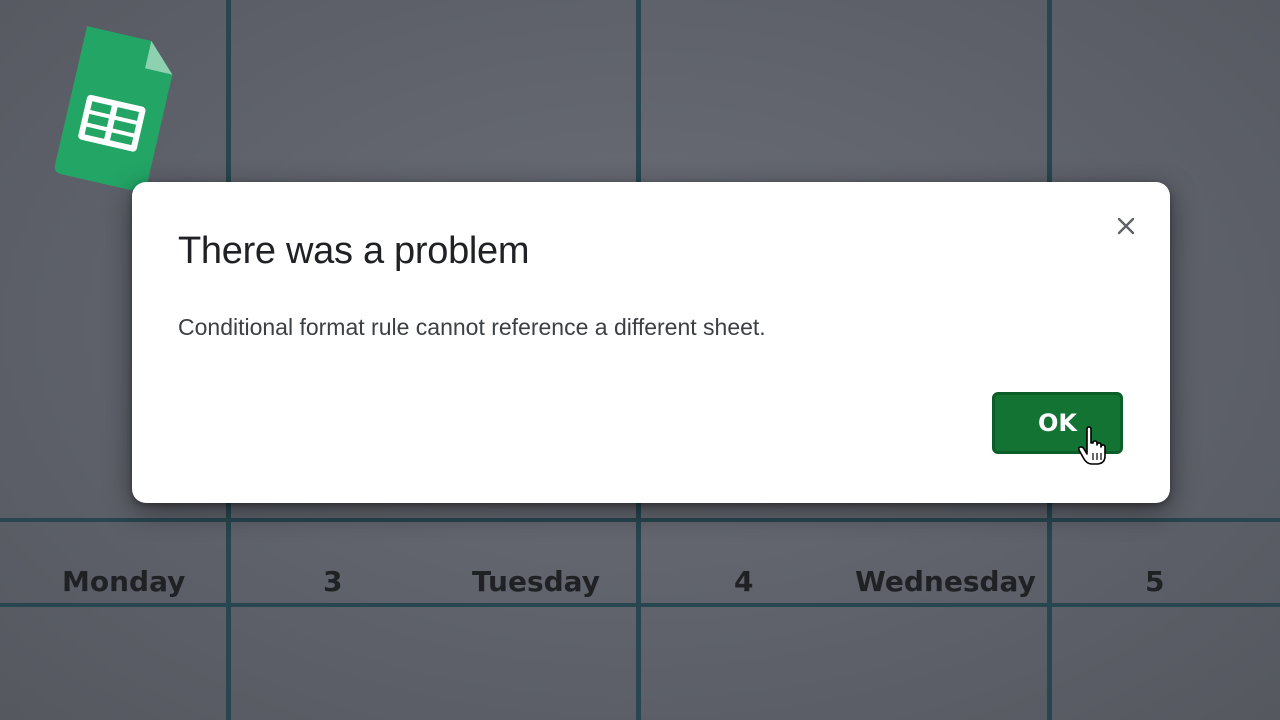 The width and height of the screenshot is (1280, 720). What do you see at coordinates (1093, 446) in the screenshot?
I see `hand-pointer-icon` at bounding box center [1093, 446].